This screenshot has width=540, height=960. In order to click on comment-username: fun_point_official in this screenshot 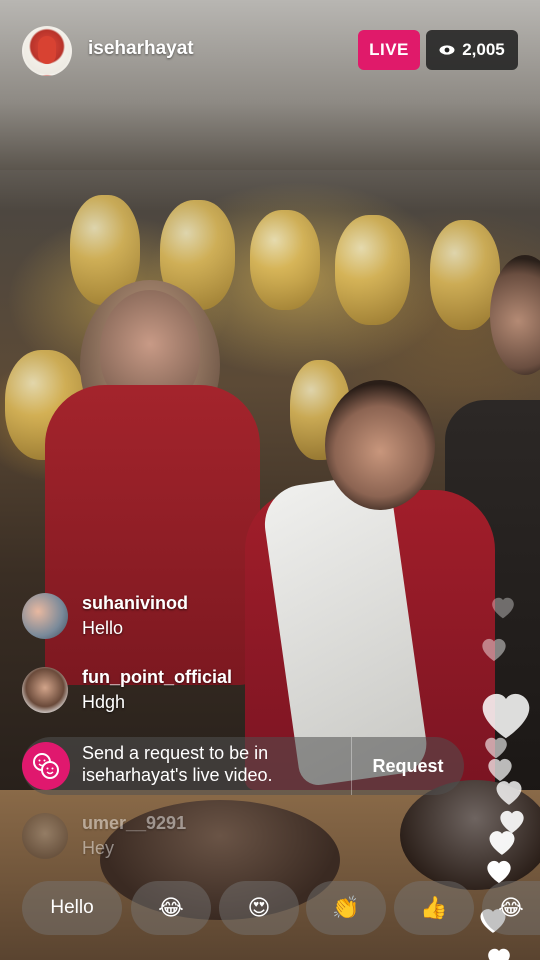, I will do `click(157, 677)`.